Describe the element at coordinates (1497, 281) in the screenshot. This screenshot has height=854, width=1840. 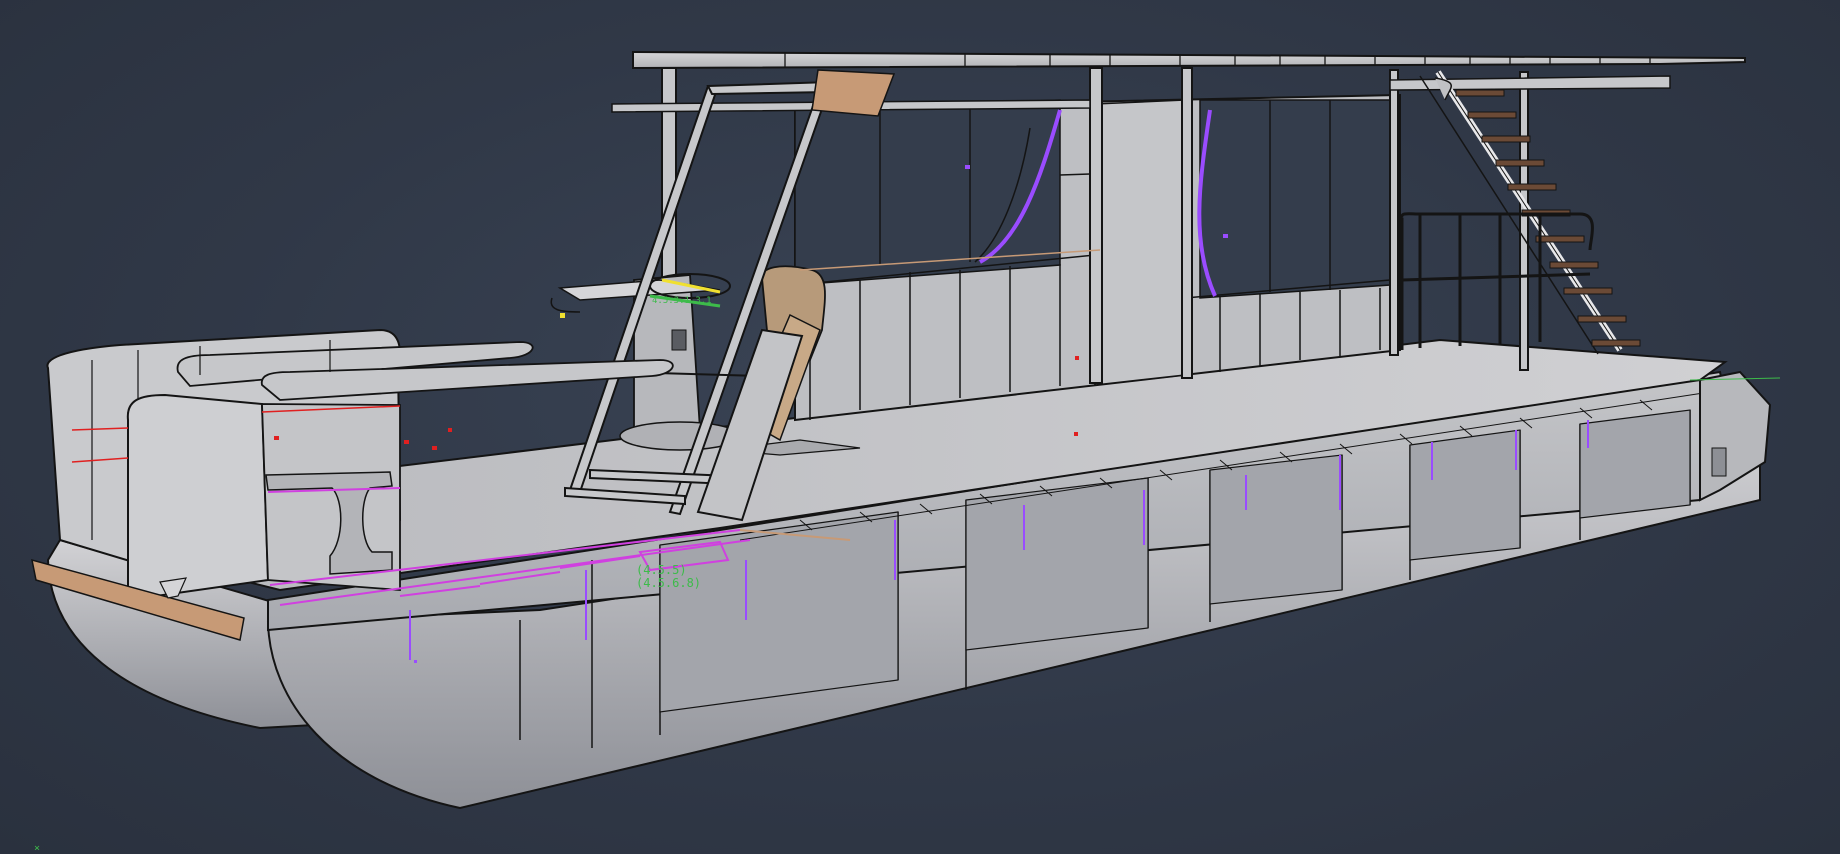
I see `rear-railing` at that location.